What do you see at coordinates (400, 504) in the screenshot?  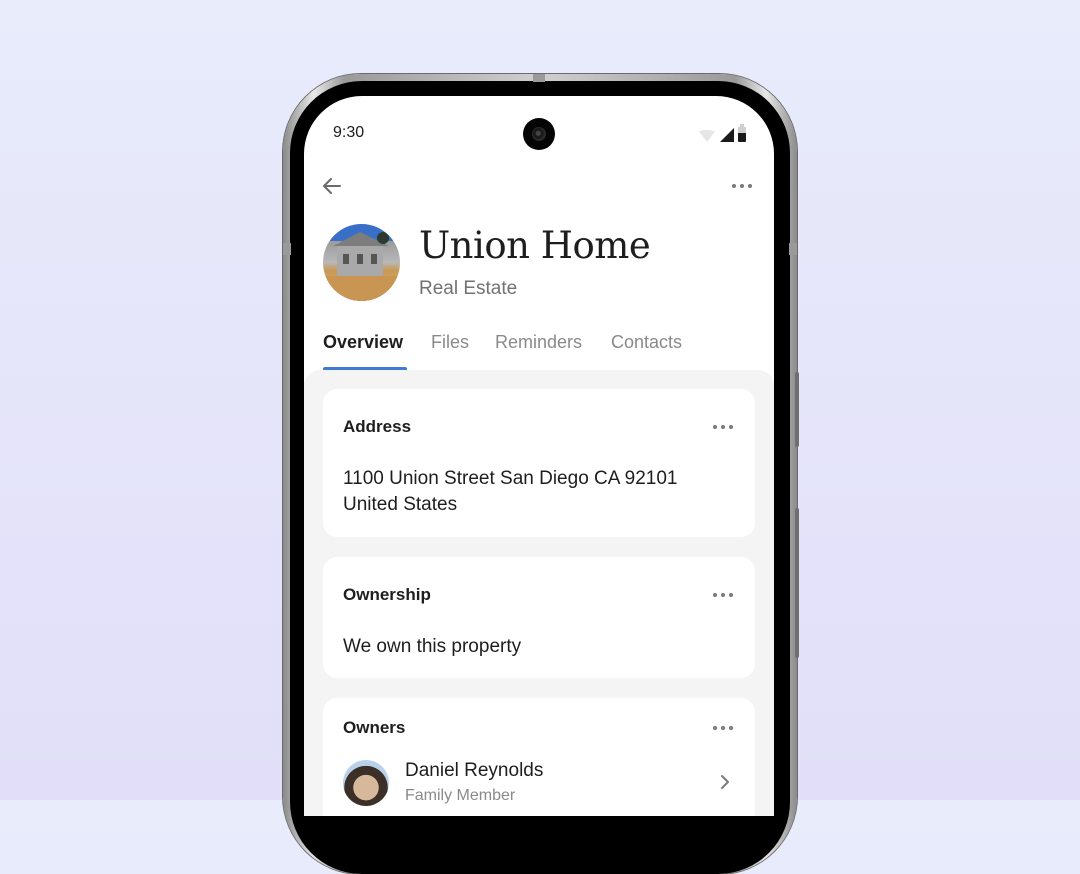 I see `address-line-2: United States` at bounding box center [400, 504].